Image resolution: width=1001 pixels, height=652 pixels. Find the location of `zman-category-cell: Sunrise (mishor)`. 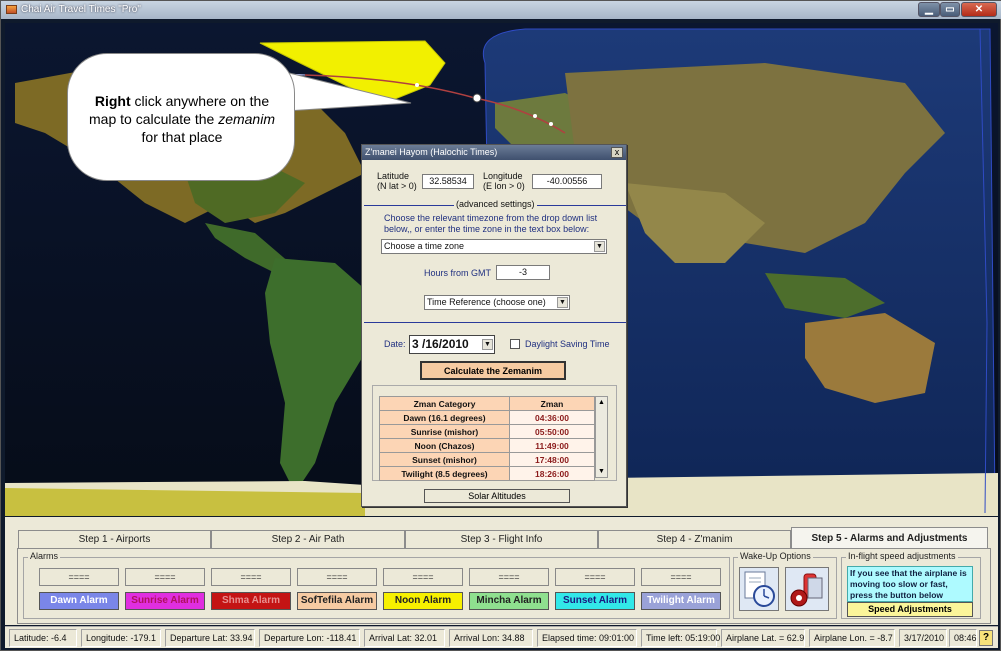

zman-category-cell: Sunrise (mishor) is located at coordinates (444, 431).